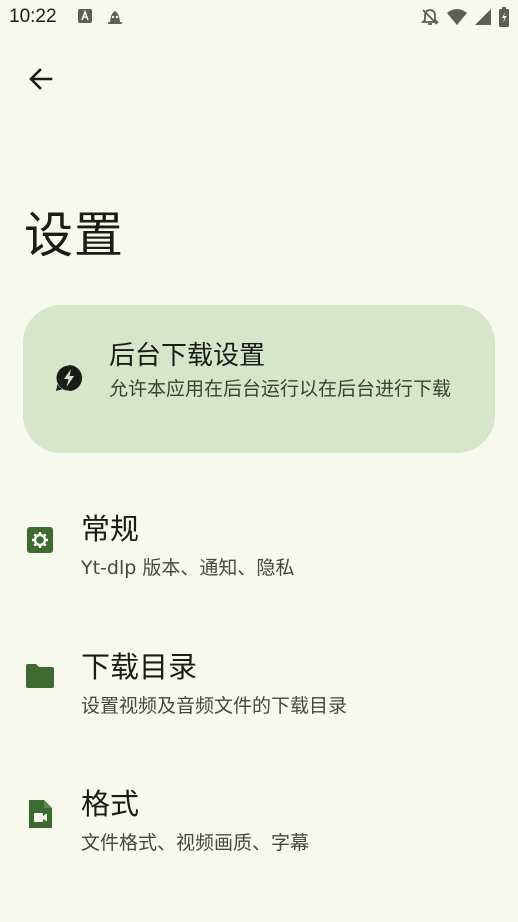  Describe the element at coordinates (139, 667) in the screenshot. I see `setting-title-download-directory: 下载目录` at that location.